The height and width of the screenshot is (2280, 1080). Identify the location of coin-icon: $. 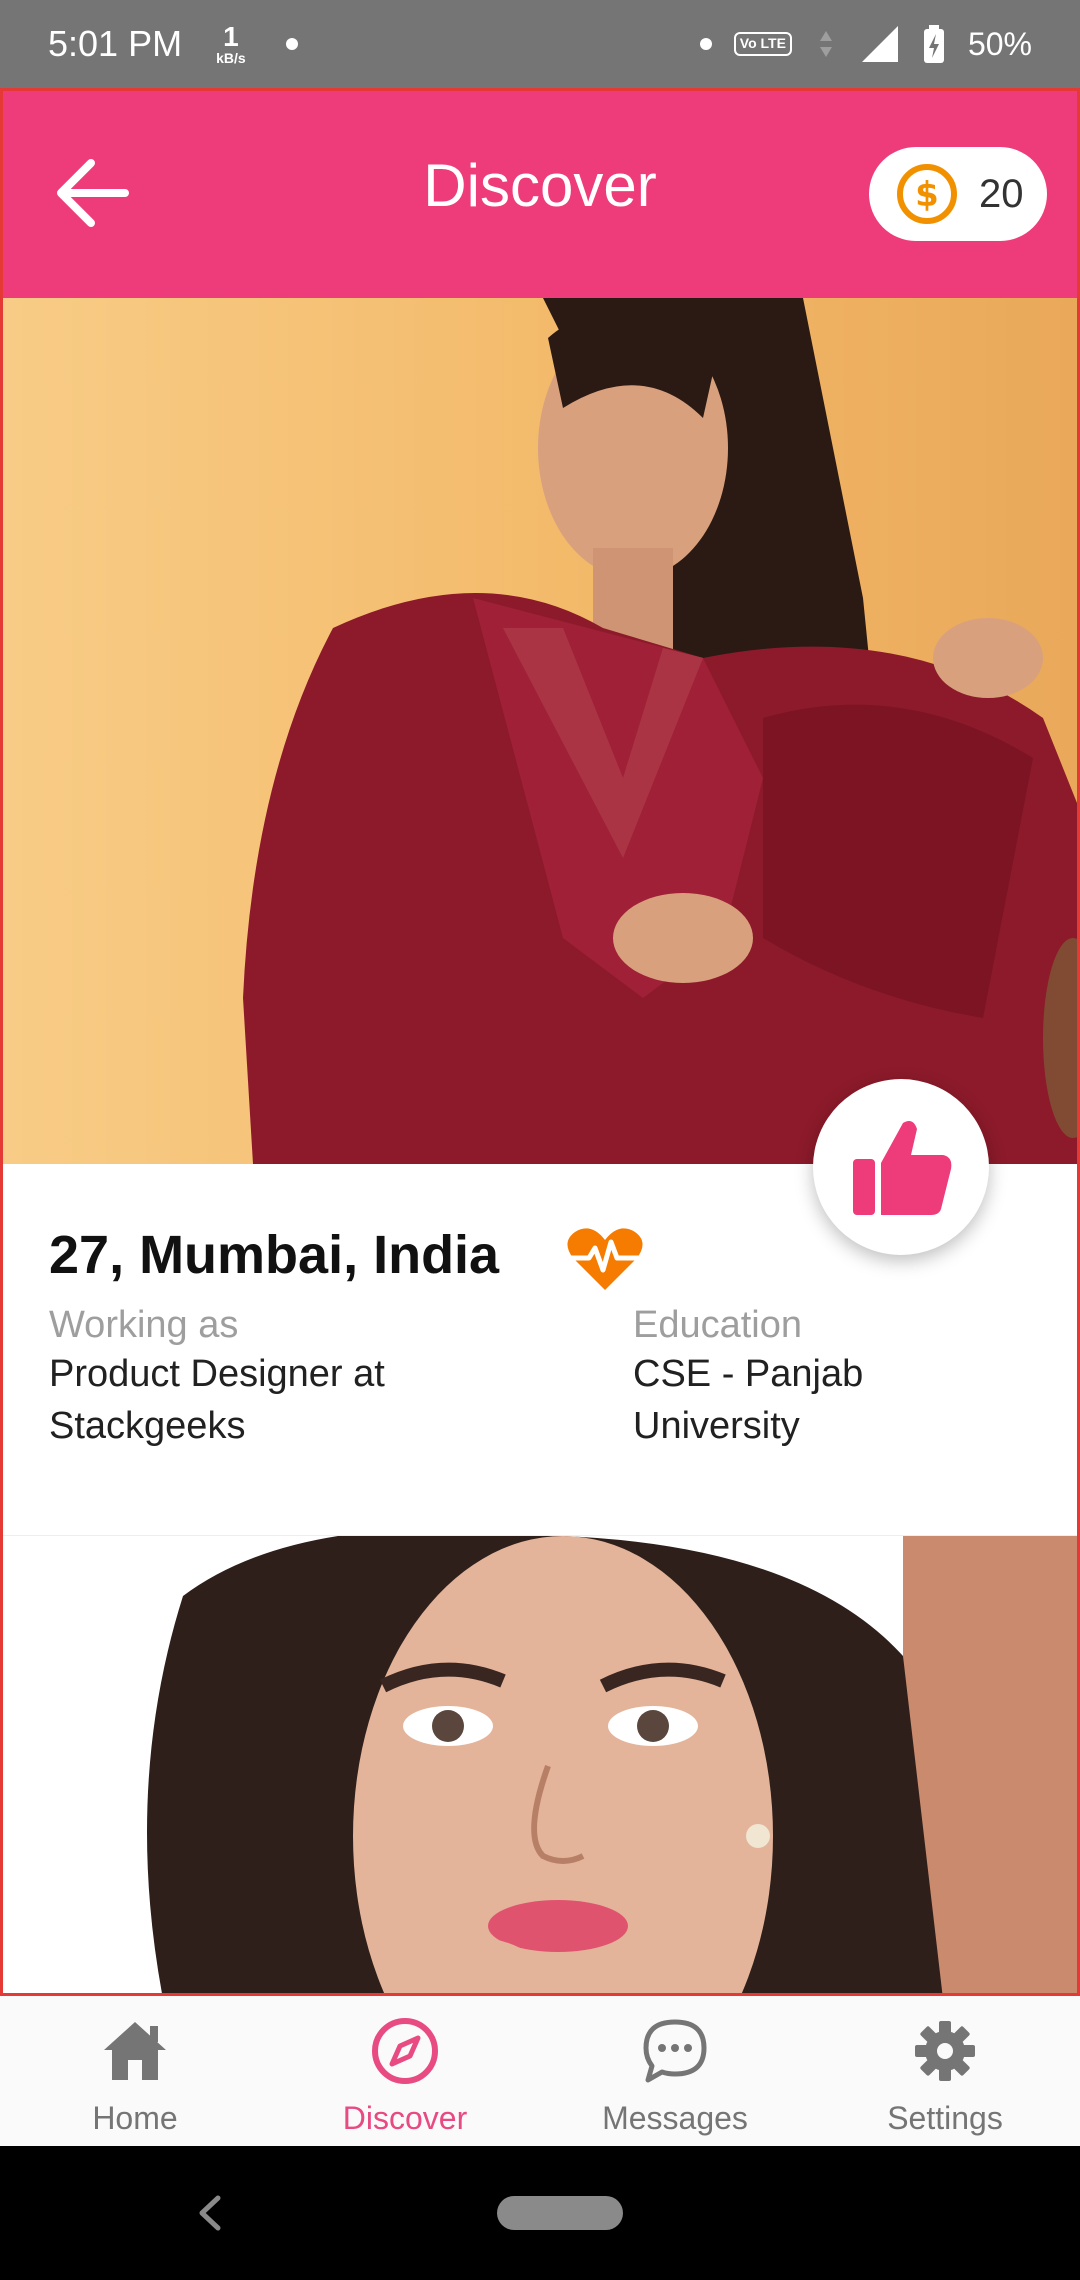
(927, 194).